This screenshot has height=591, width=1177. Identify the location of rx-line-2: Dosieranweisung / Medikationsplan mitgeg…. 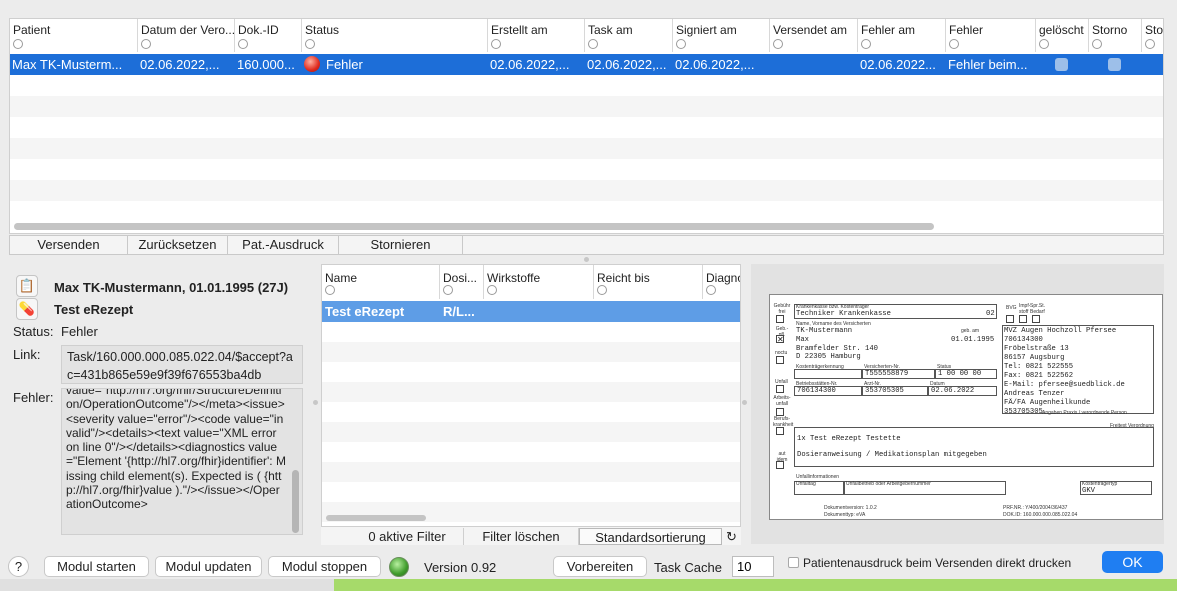
(892, 455).